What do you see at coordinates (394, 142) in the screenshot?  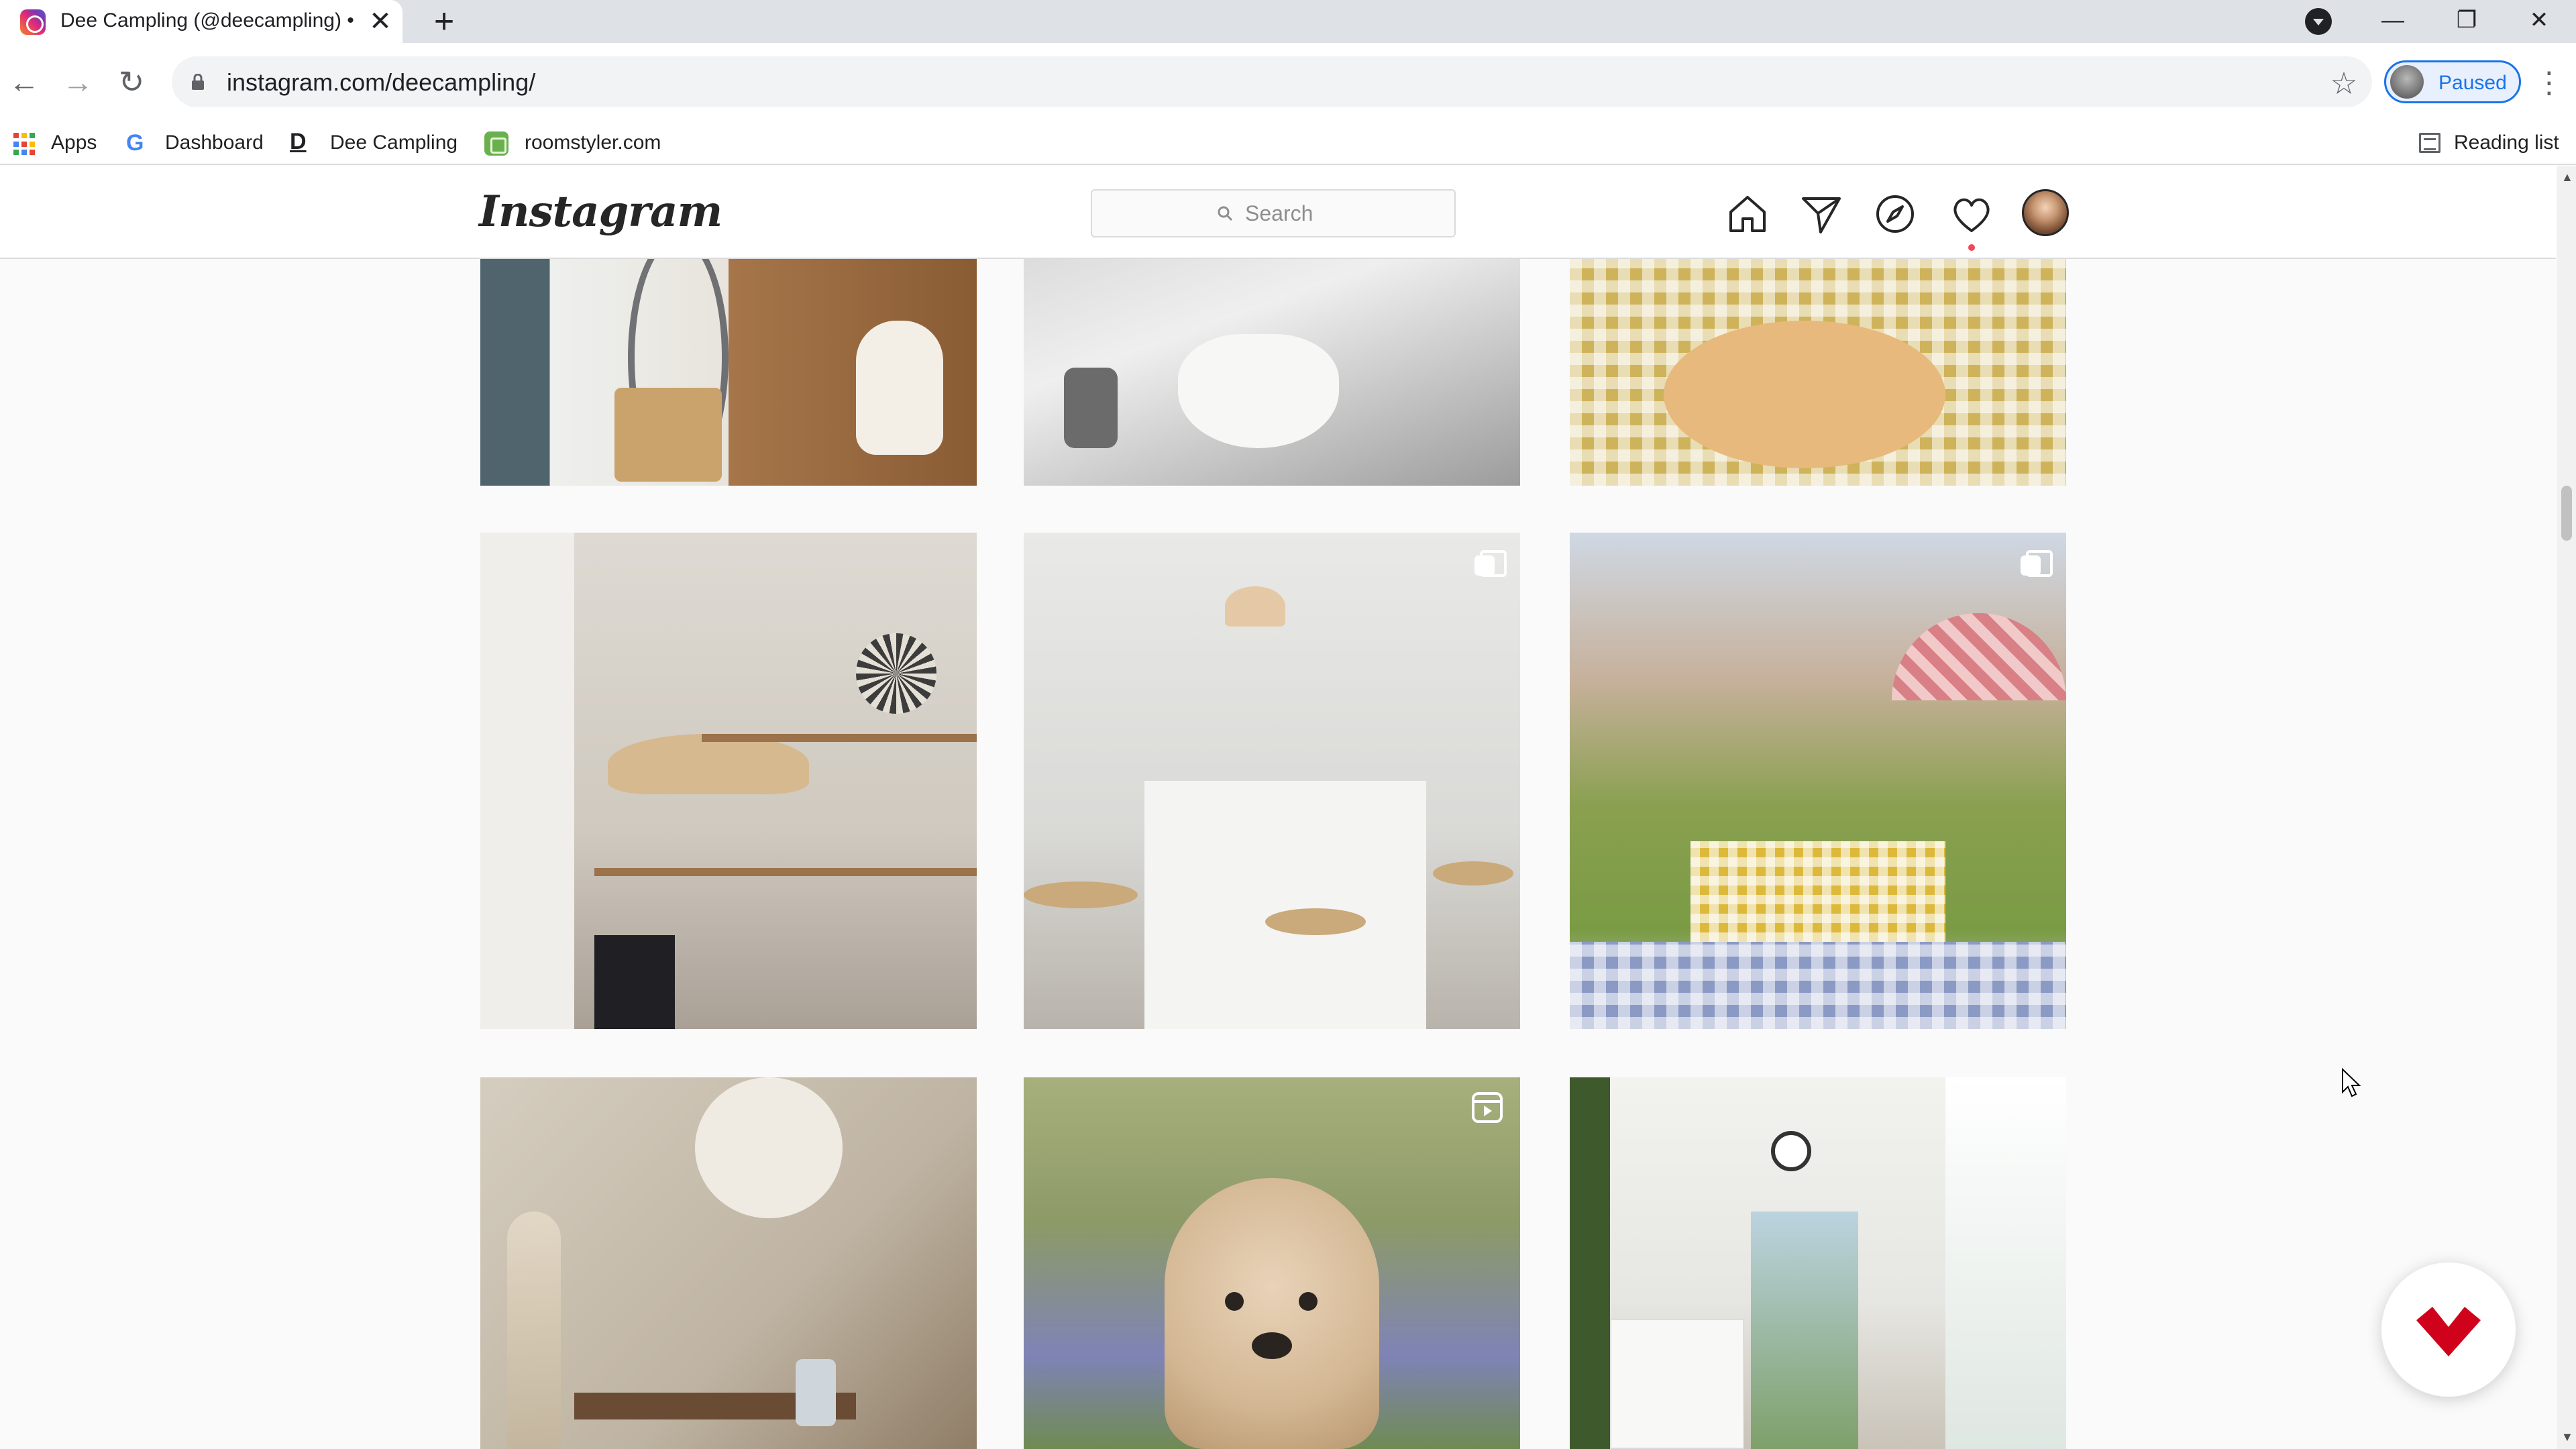 I see `bookmark-label: Dee Campling` at bounding box center [394, 142].